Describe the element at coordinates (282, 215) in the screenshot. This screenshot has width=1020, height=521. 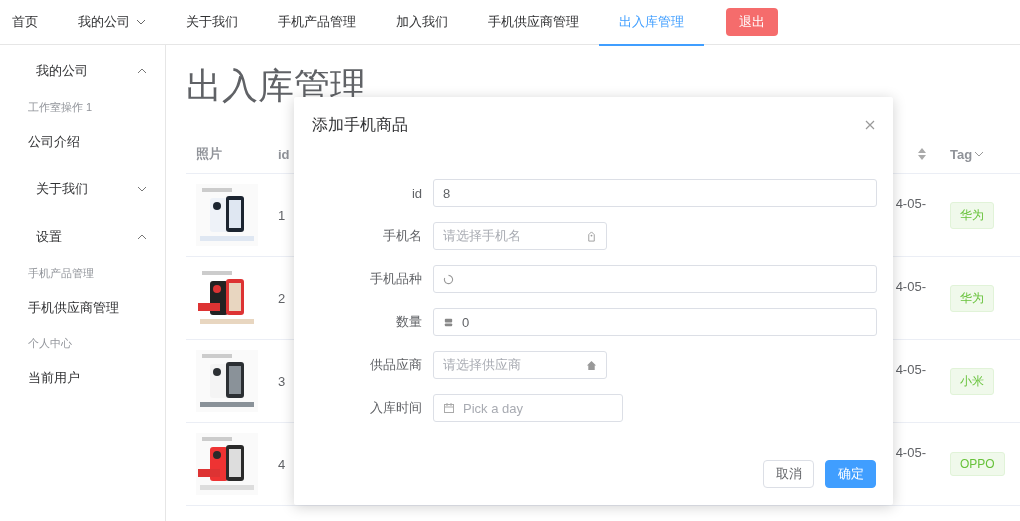
I see `table-cell-text: 1` at that location.